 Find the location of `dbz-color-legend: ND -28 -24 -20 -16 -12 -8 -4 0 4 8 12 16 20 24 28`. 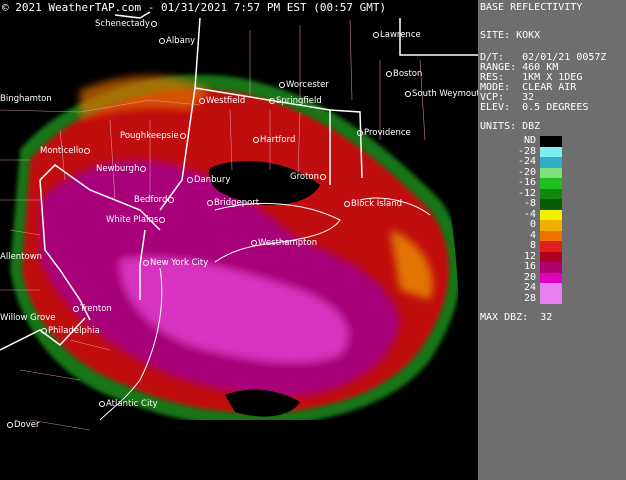

dbz-color-legend: ND -28 -24 -20 -16 -12 -8 -4 0 4 8 12 16 20 24 28 is located at coordinates (540, 219).